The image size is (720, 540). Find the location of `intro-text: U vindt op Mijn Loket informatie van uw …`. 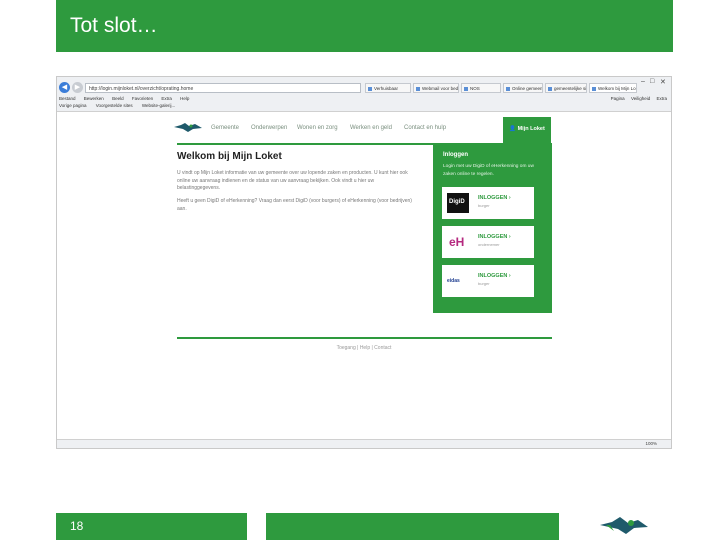

intro-text: U vindt op Mijn Loket informatie van uw … is located at coordinates (292, 180).